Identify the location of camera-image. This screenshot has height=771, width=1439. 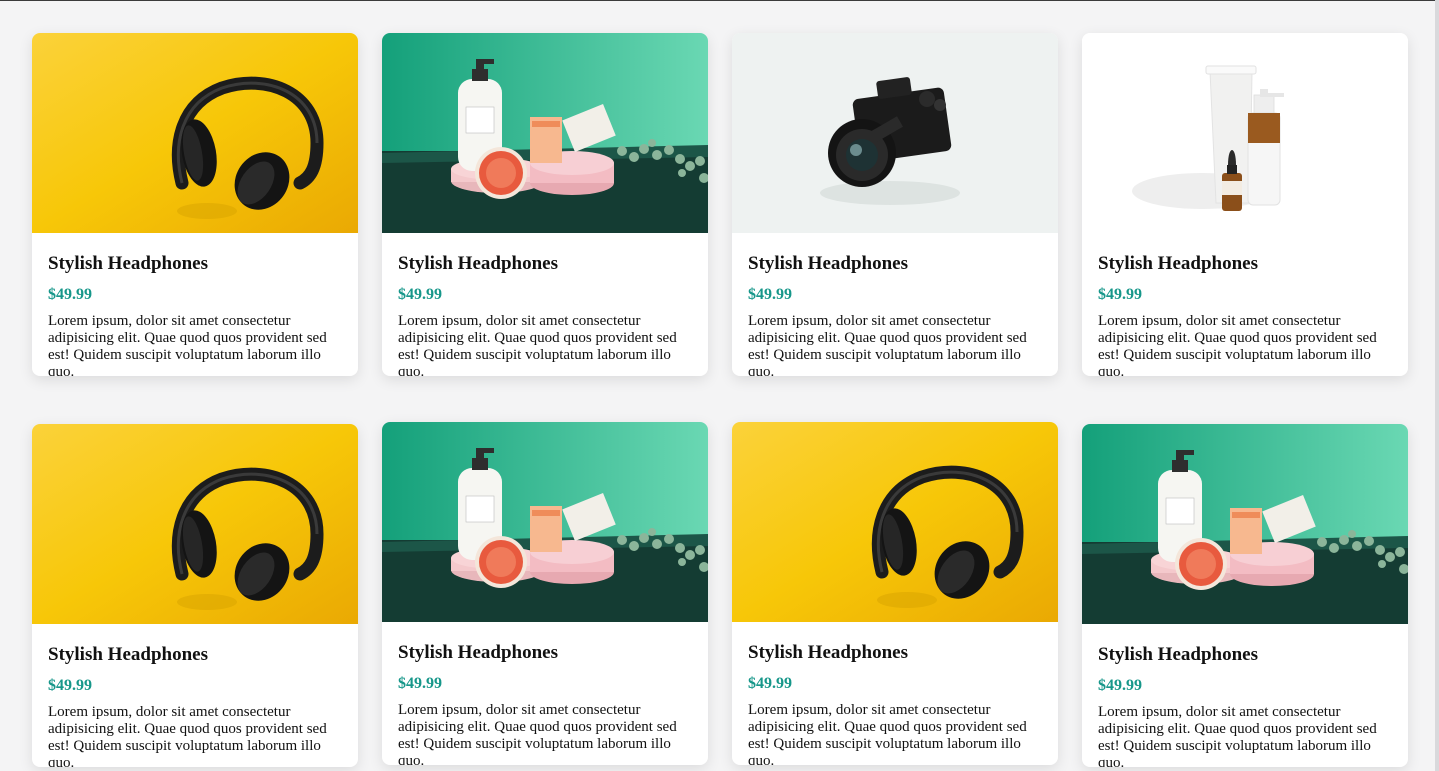
(895, 133).